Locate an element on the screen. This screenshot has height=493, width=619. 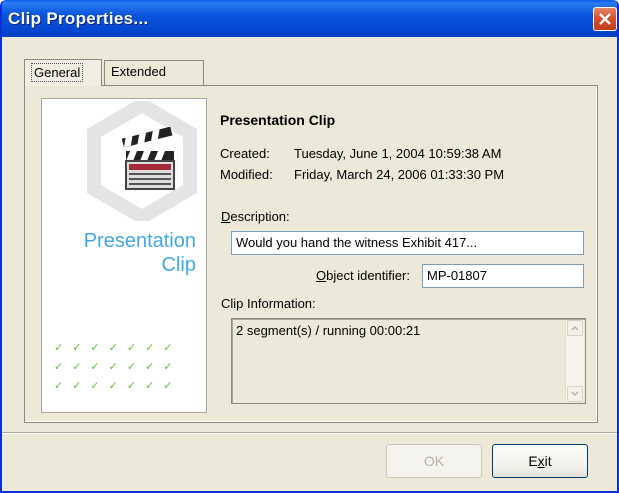
modified-value: Friday, March 24, 2006 01:33:30 PM is located at coordinates (399, 174).